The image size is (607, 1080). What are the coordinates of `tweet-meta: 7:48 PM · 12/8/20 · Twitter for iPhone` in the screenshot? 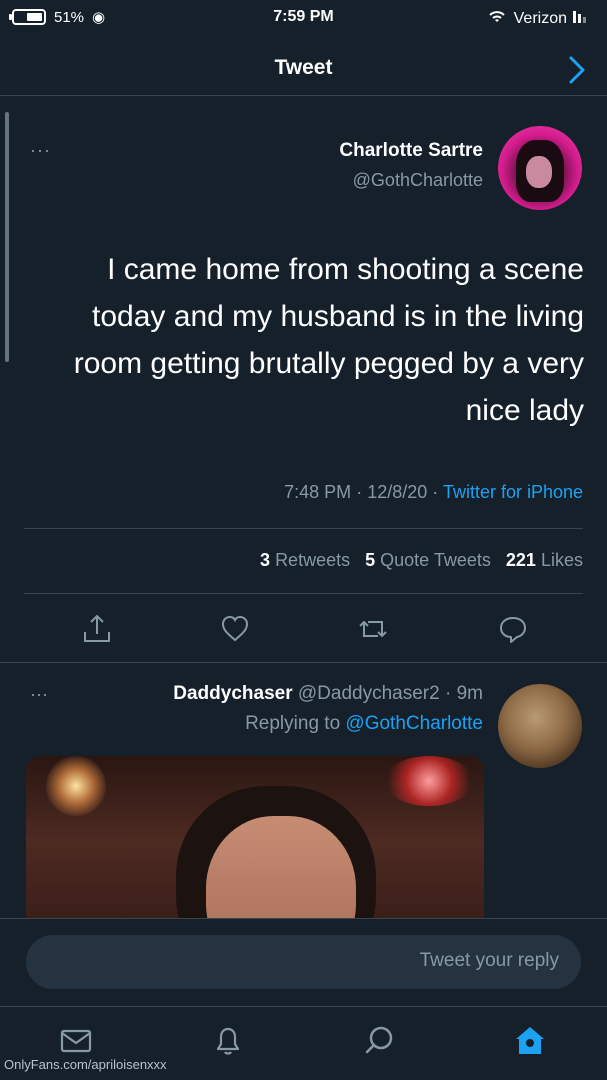 It's located at (433, 492).